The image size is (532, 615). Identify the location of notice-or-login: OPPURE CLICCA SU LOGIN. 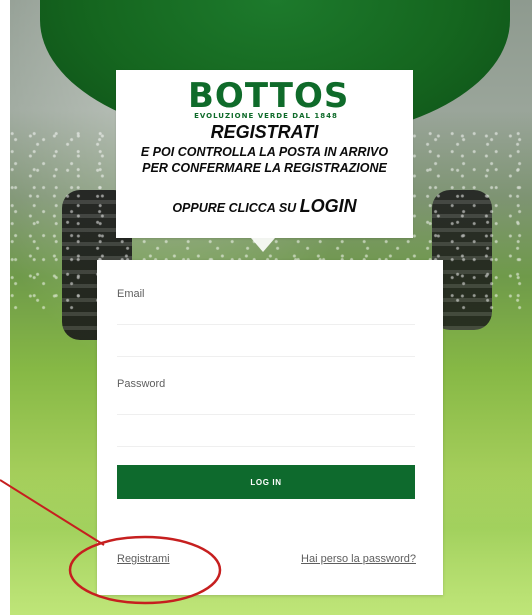
(264, 206).